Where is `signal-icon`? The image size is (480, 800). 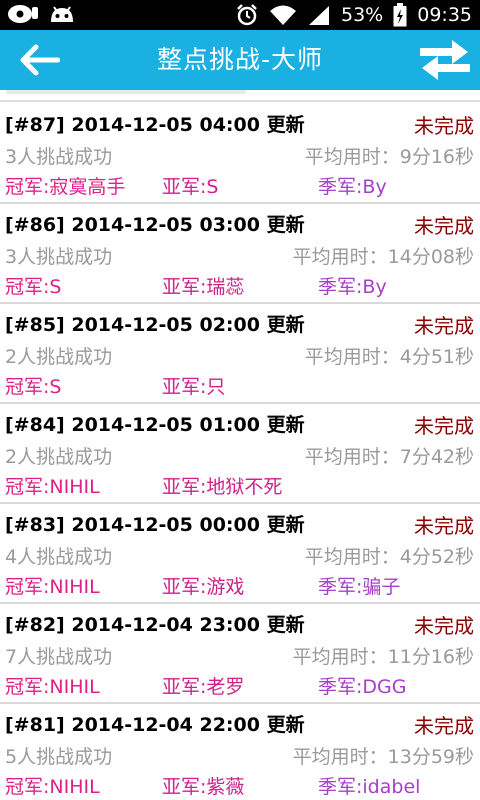 signal-icon is located at coordinates (319, 15).